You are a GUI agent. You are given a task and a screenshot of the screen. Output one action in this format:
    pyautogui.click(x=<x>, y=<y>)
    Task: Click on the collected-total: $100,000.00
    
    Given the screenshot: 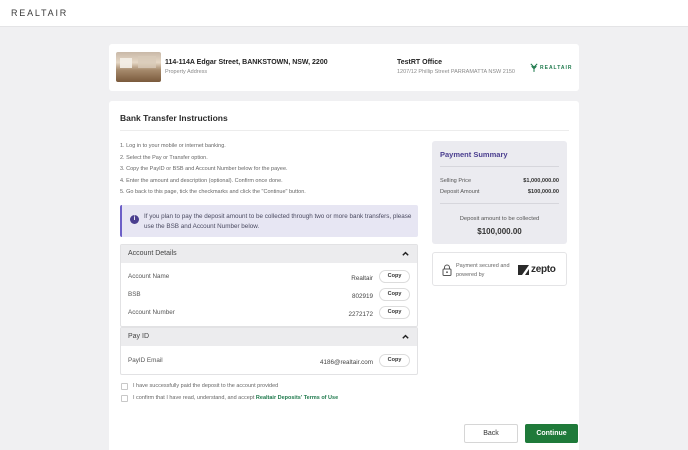 What is the action you would take?
    pyautogui.click(x=499, y=231)
    